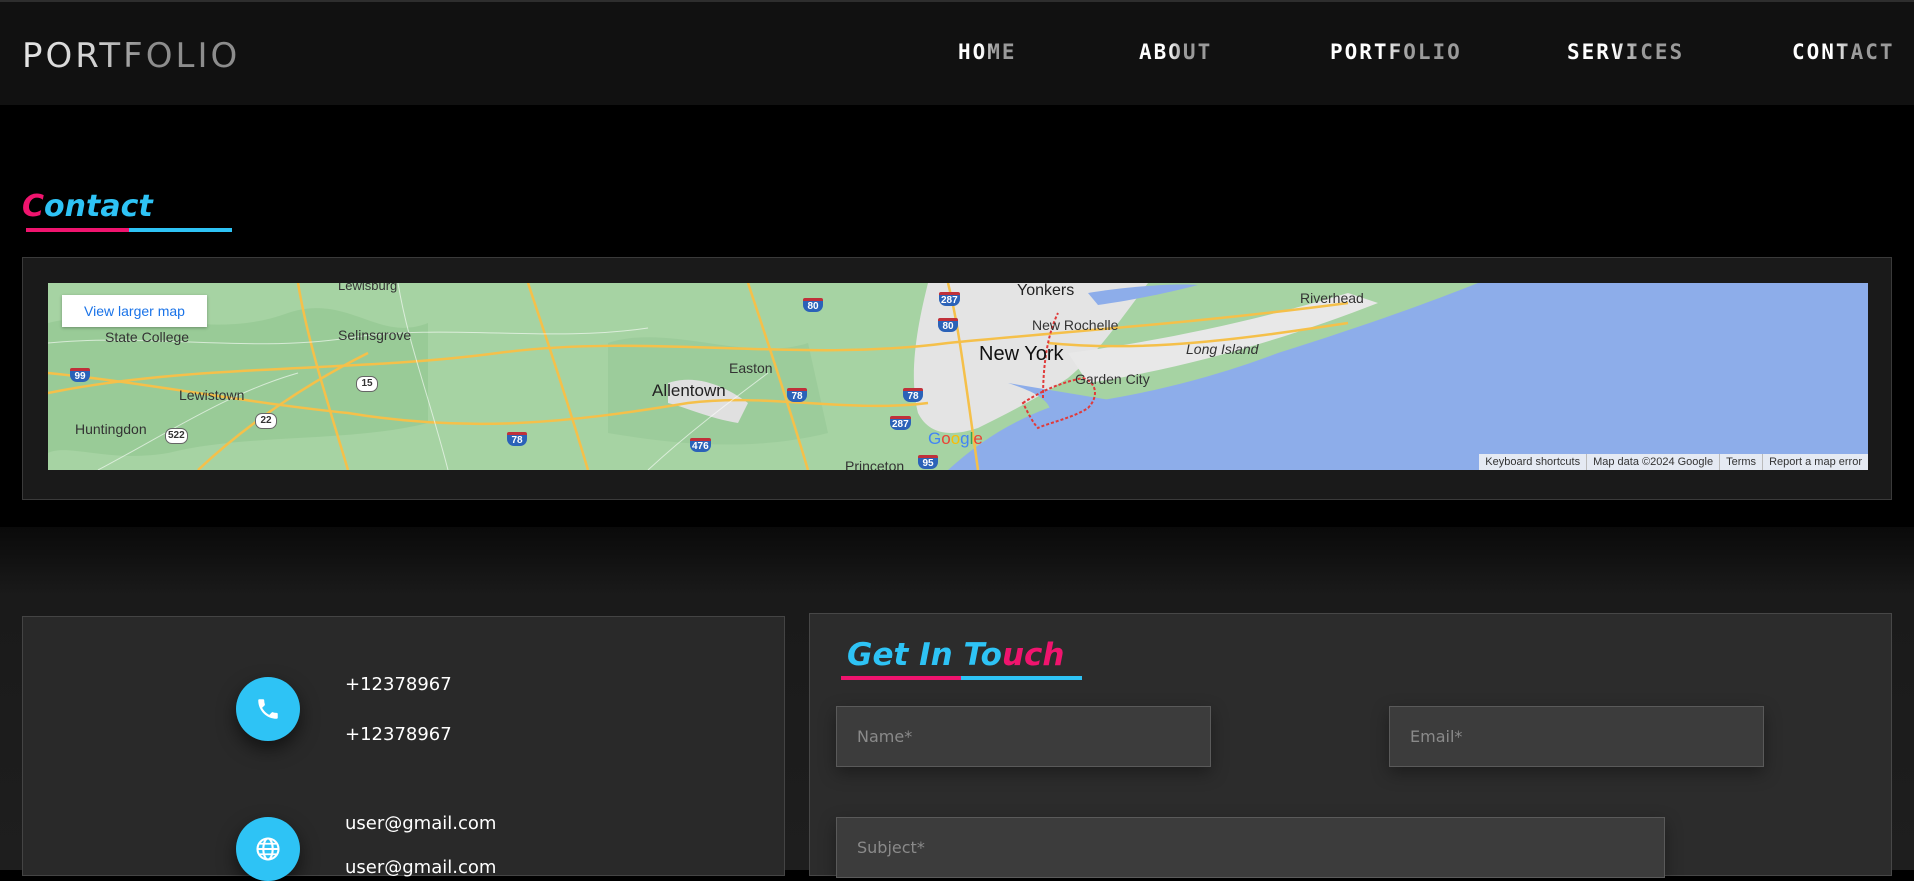  I want to click on nav-services: SERVICES, so click(1625, 52).